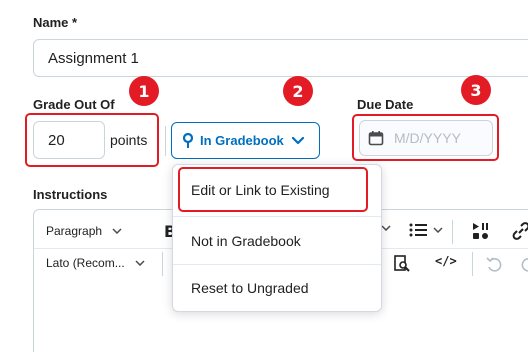 The width and height of the screenshot is (528, 352). I want to click on callout-box-edit-or-link, so click(273, 189).